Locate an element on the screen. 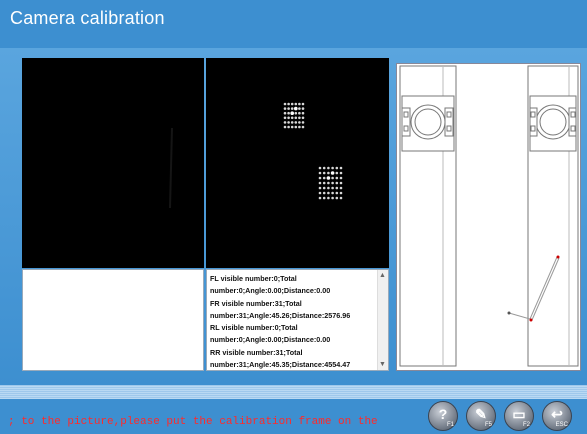  settings-button: ✎ F5 is located at coordinates (481, 416).